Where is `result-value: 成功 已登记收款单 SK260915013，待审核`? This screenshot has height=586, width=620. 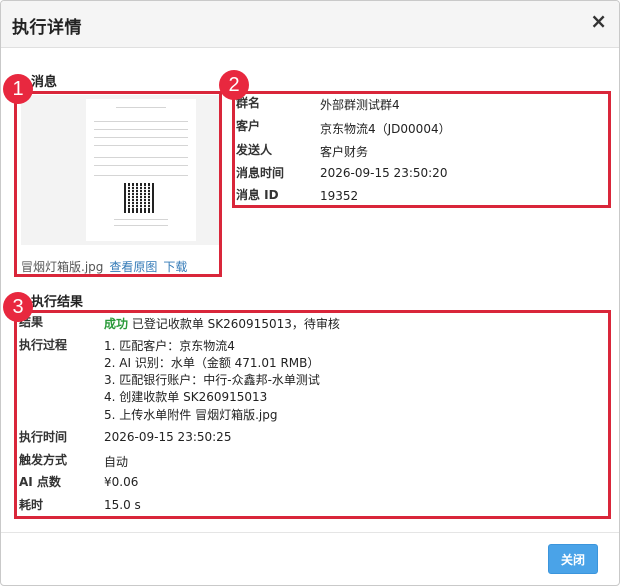 result-value: 成功 已登记收款单 SK260915013，待审核 is located at coordinates (222, 323).